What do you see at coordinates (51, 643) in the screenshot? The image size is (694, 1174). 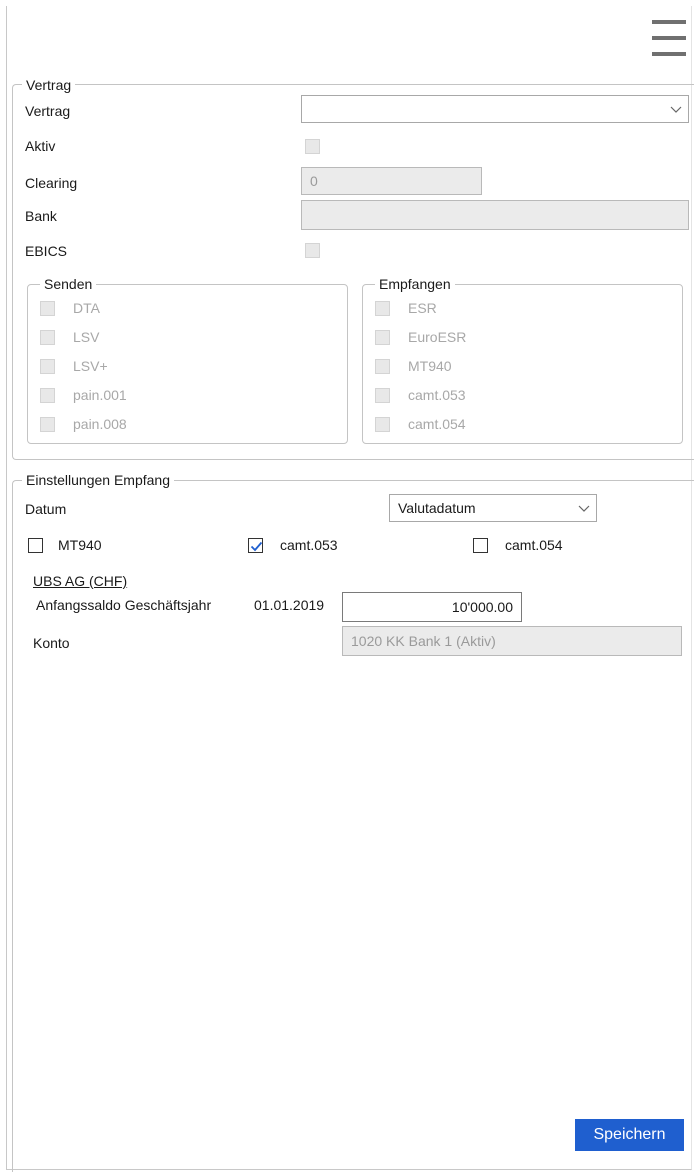 I see `konto-label: Konto` at bounding box center [51, 643].